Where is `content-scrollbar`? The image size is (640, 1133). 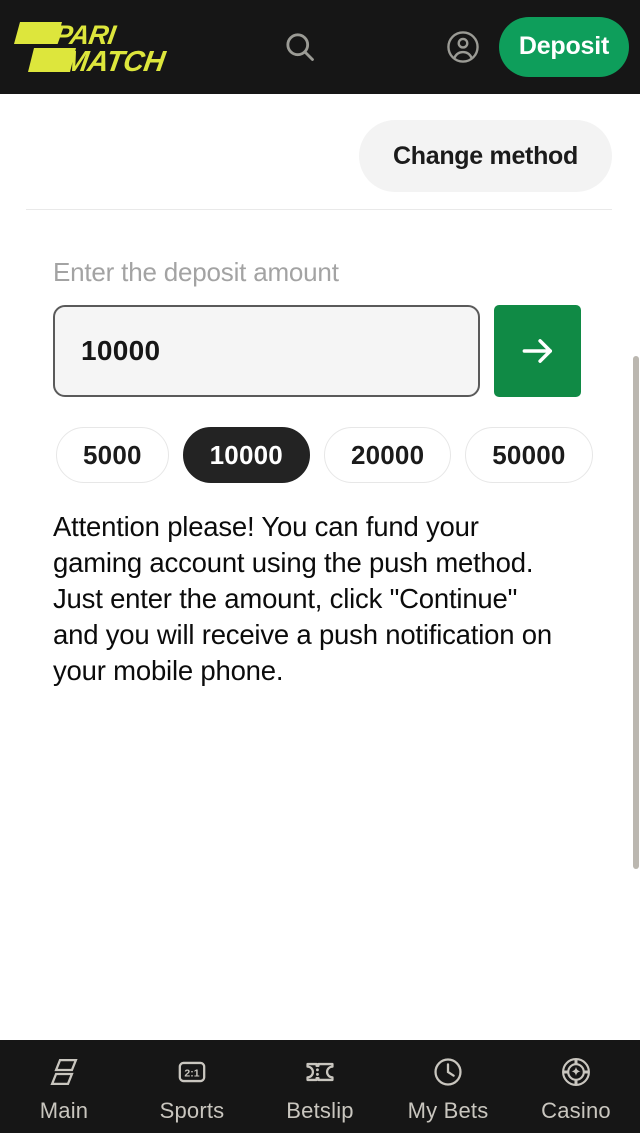
content-scrollbar is located at coordinates (636, 660).